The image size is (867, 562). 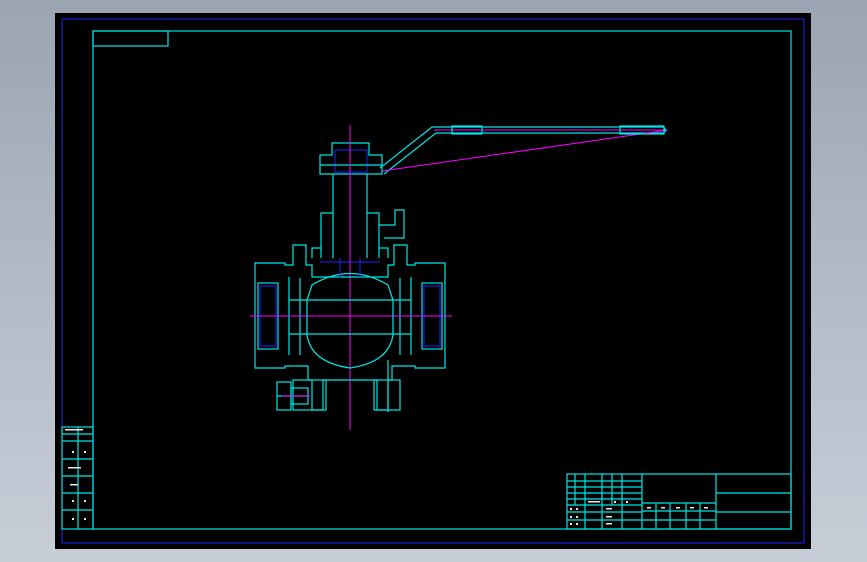 What do you see at coordinates (77, 478) in the screenshot?
I see `left-margin-table` at bounding box center [77, 478].